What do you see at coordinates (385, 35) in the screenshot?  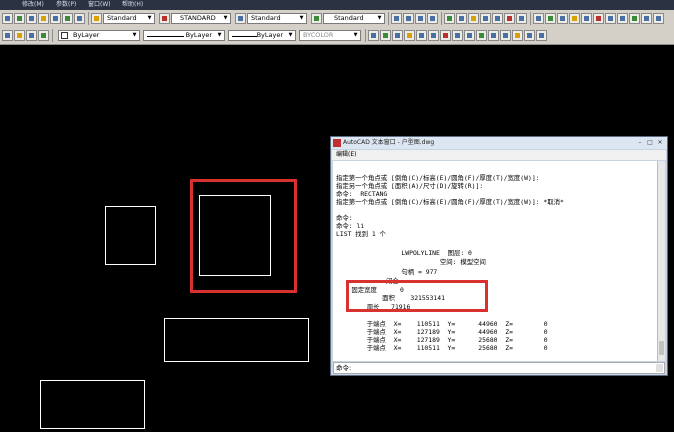 I see `light-icon` at bounding box center [385, 35].